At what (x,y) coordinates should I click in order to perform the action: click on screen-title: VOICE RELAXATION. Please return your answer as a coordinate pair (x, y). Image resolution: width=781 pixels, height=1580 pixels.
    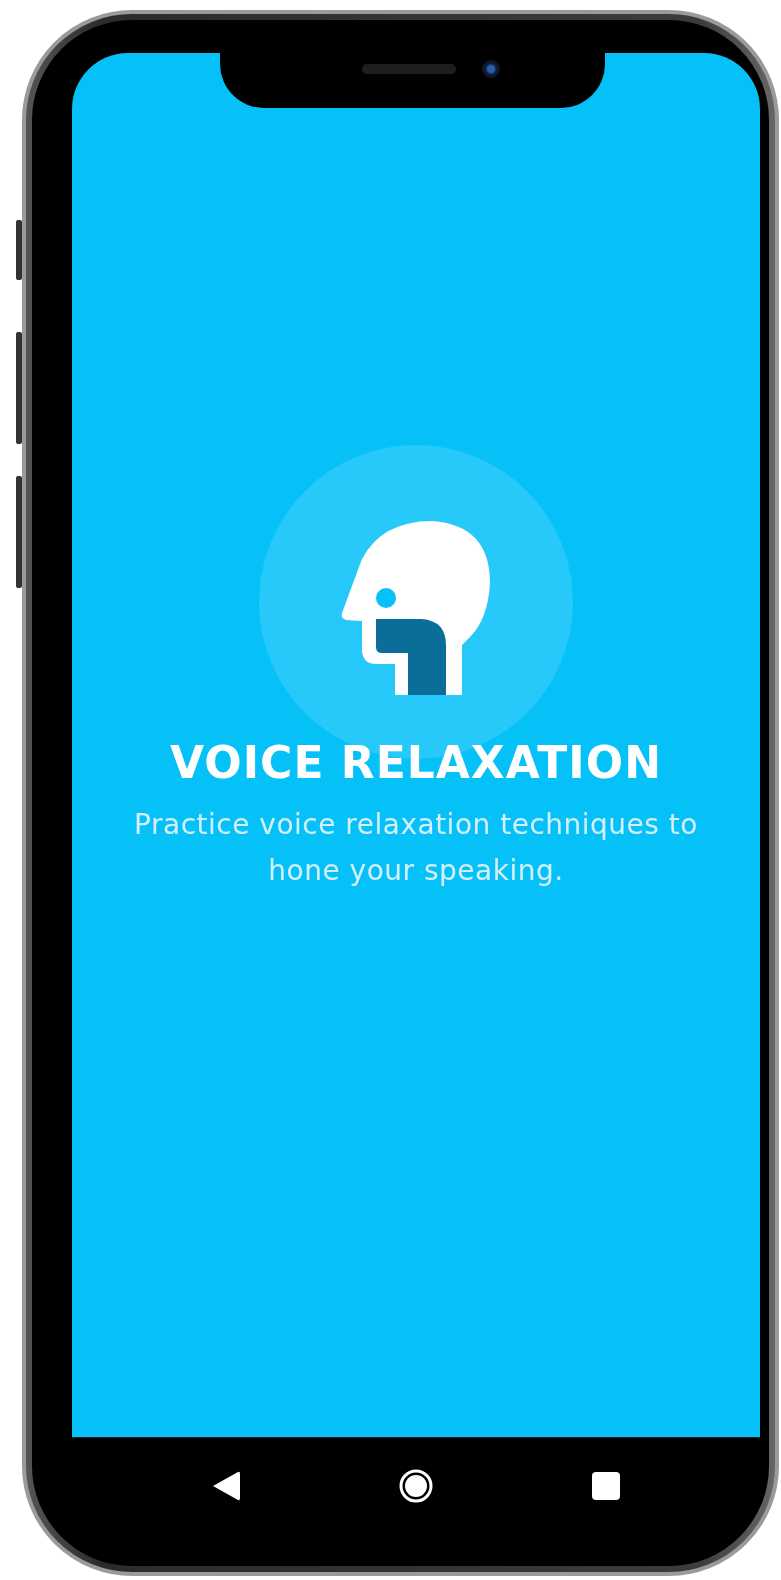
    Looking at the image, I should click on (416, 762).